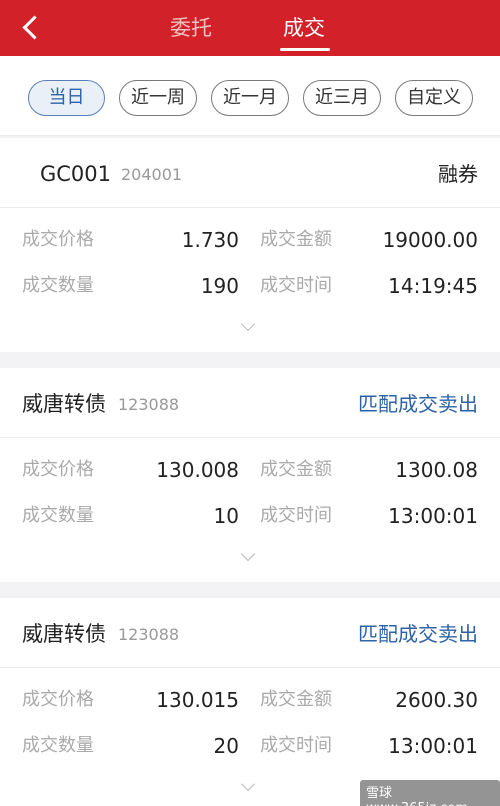  Describe the element at coordinates (226, 746) in the screenshot. I see `quantity-value: 20` at that location.